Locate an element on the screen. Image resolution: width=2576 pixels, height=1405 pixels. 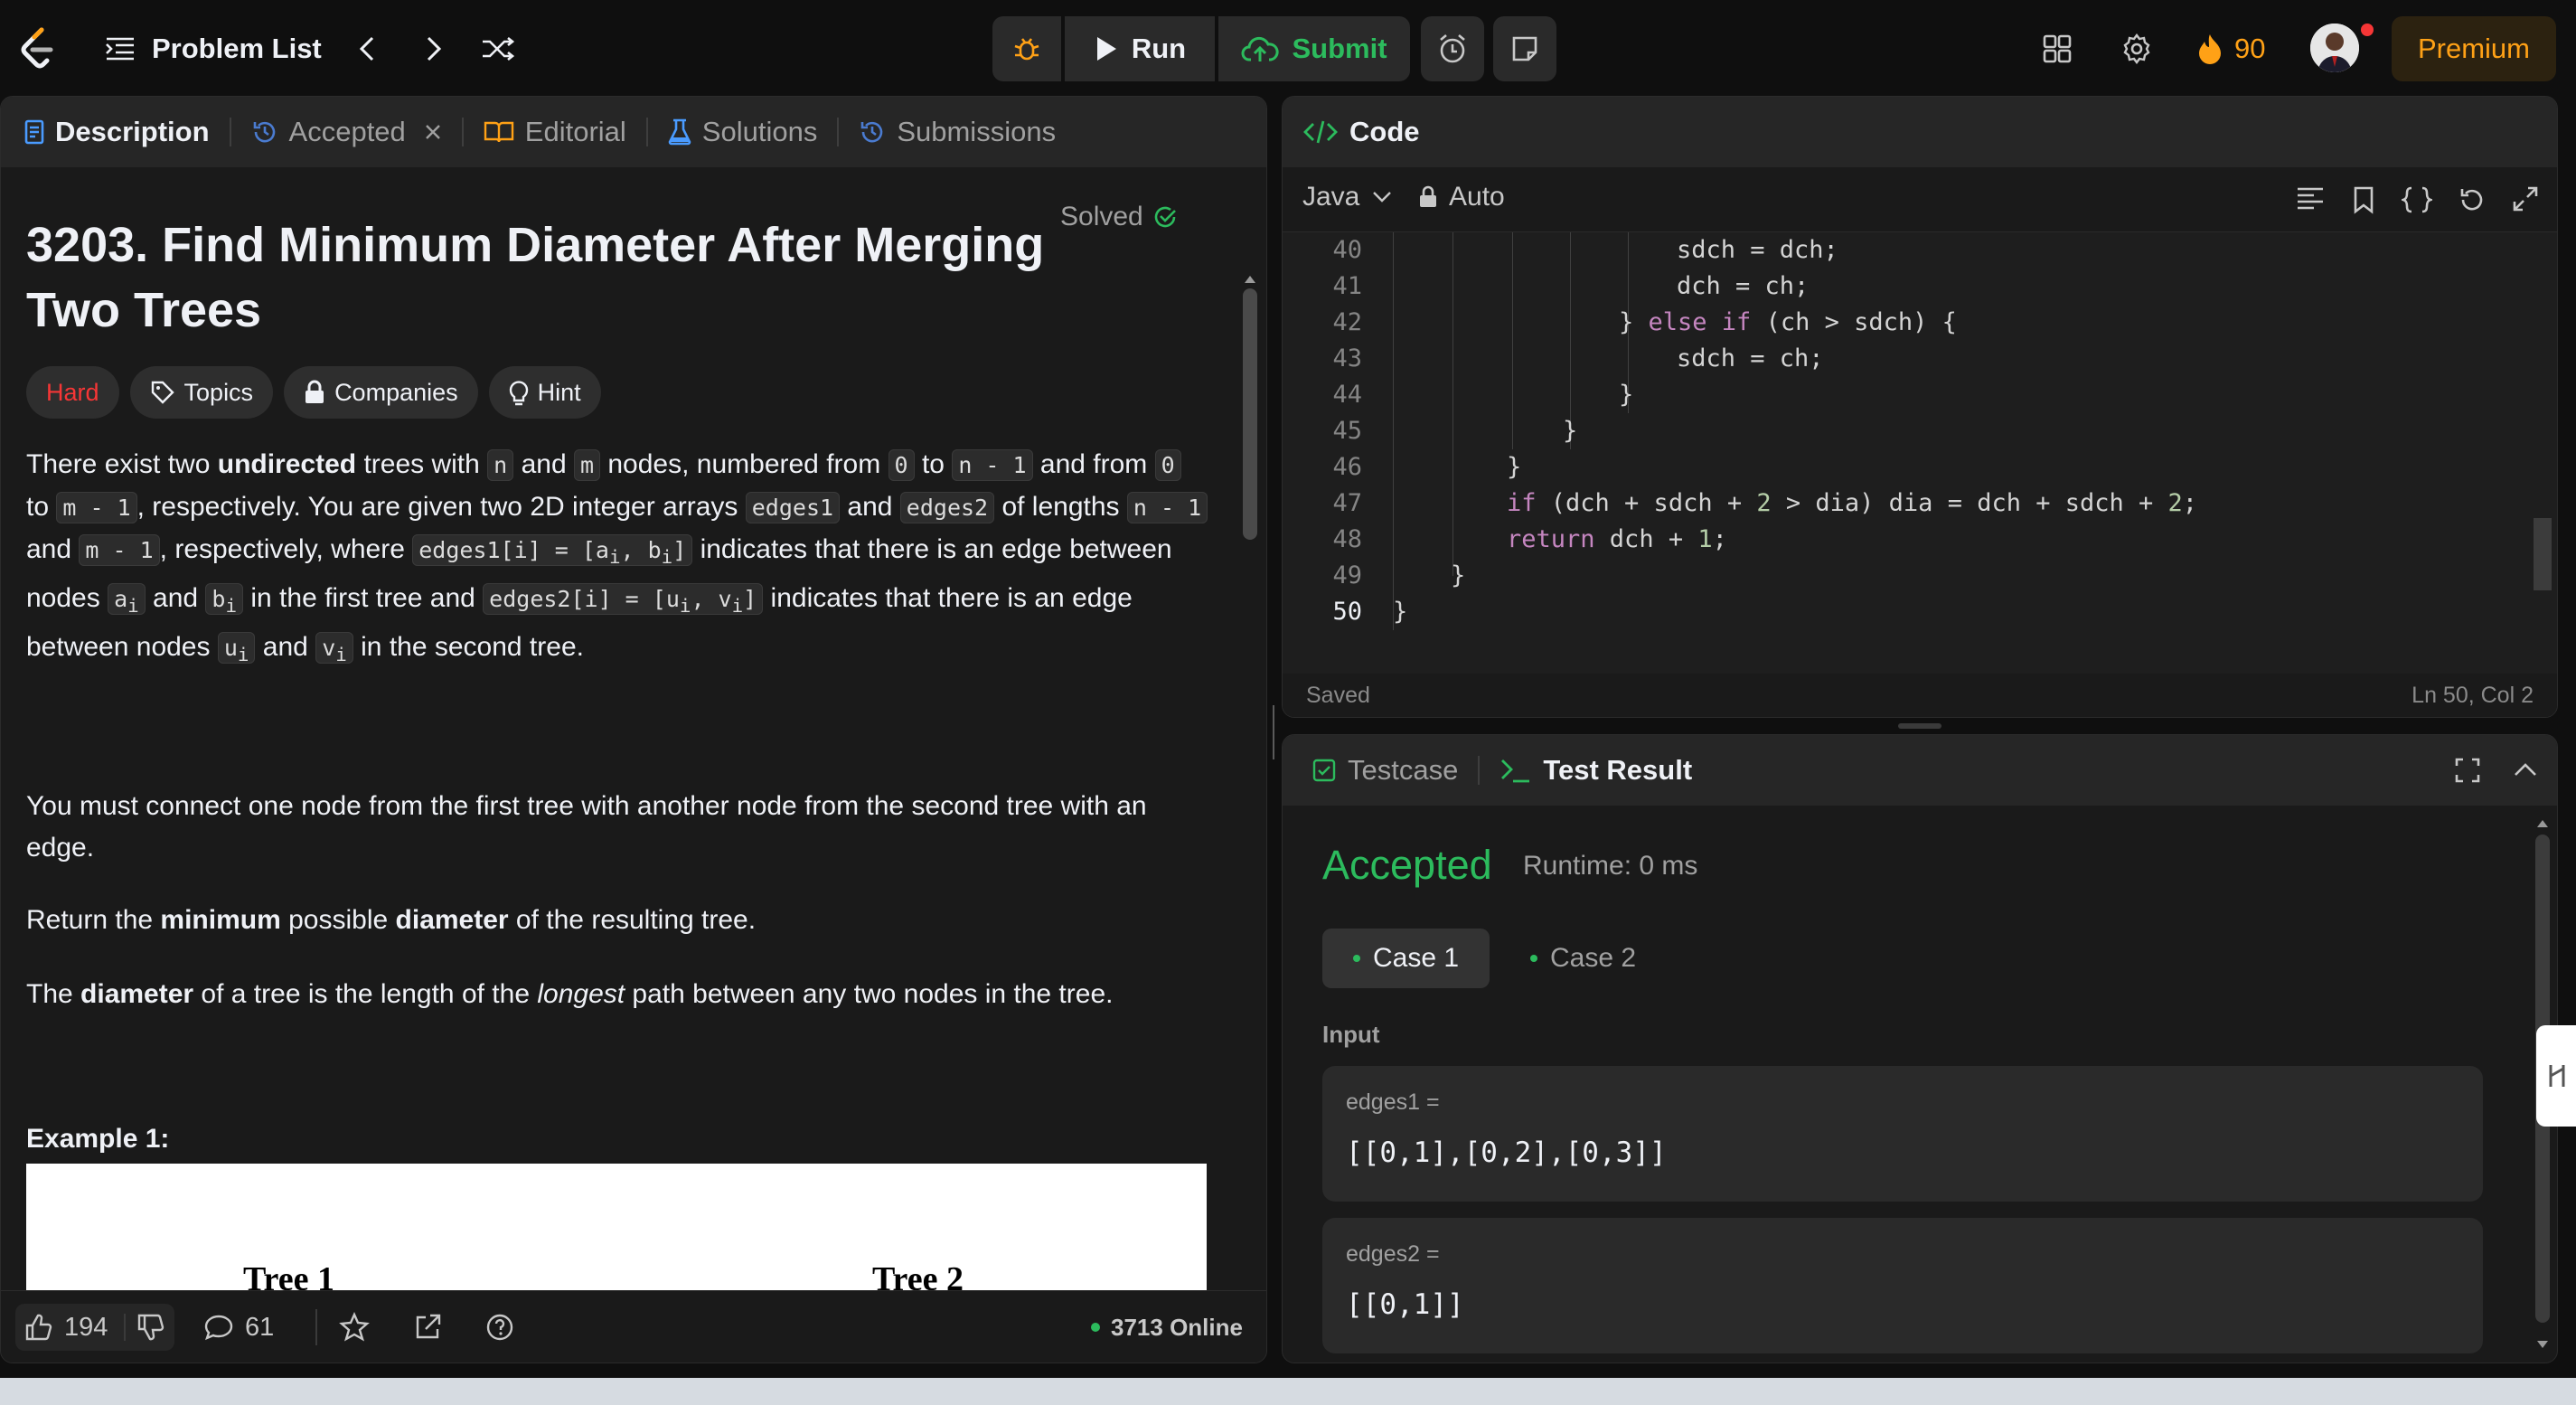
fullscreen-icon is located at coordinates (2467, 770).